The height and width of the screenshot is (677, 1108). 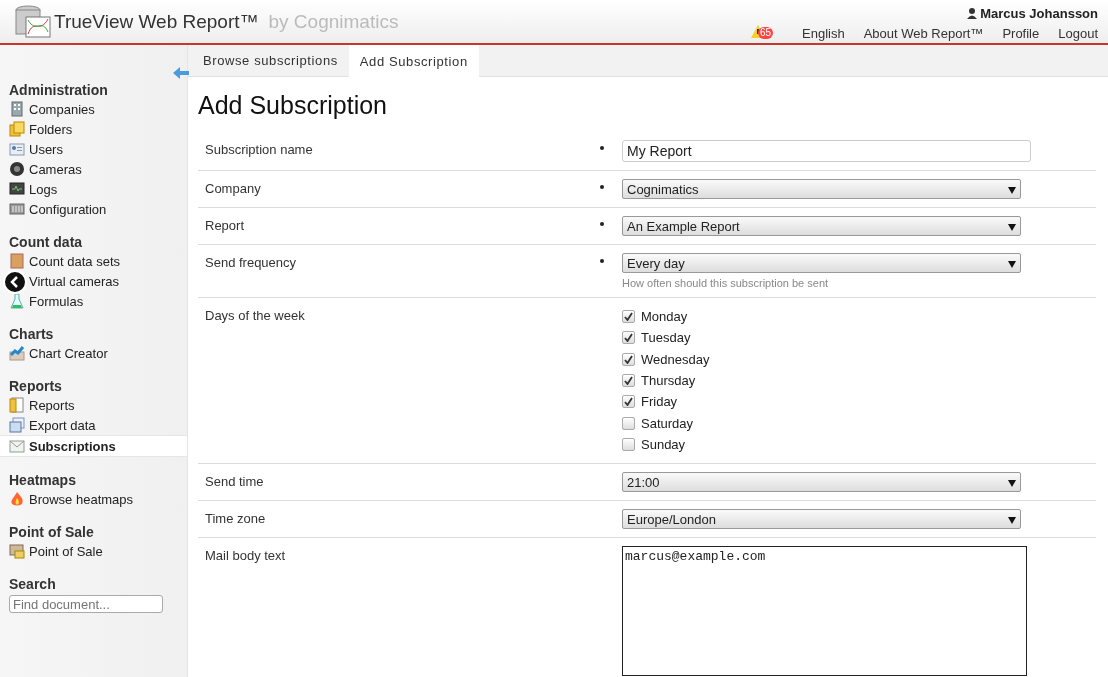 What do you see at coordinates (33, 584) in the screenshot?
I see `sidebar-heading: Search` at bounding box center [33, 584].